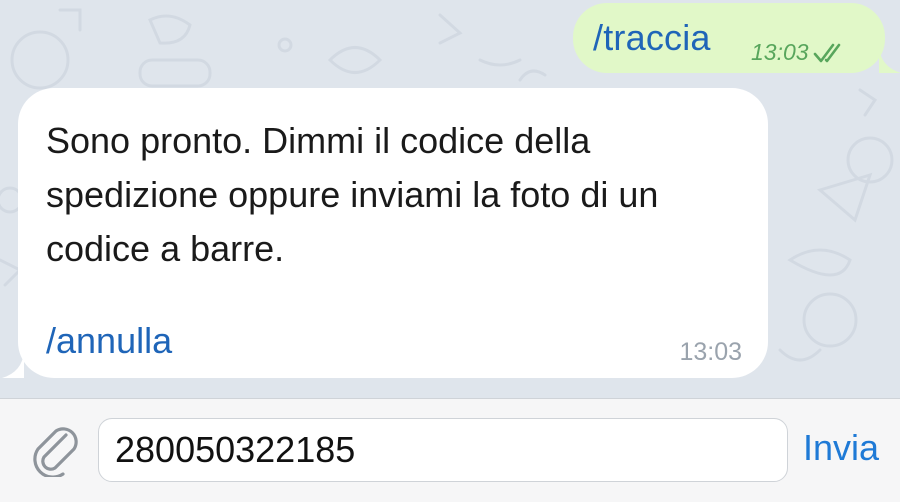 The height and width of the screenshot is (502, 900). What do you see at coordinates (736, 38) in the screenshot?
I see `outgoing-message-bubble: /traccia 13:03` at bounding box center [736, 38].